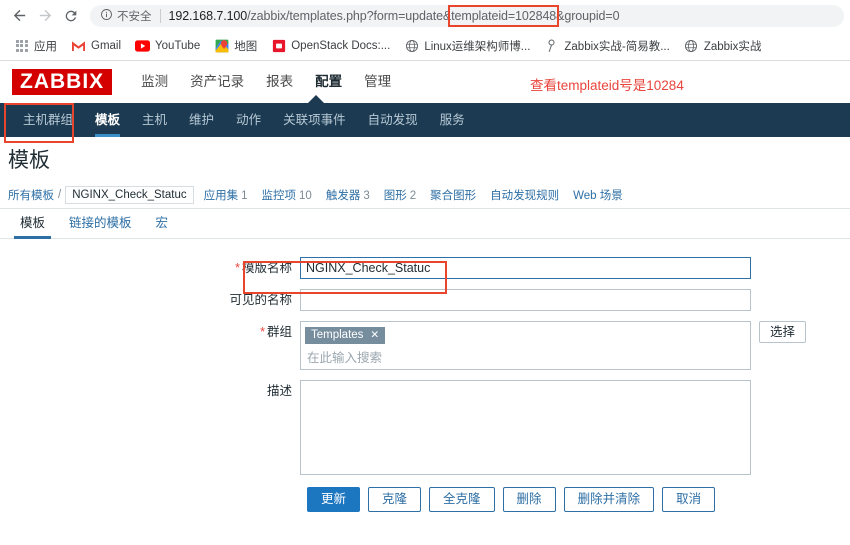 This screenshot has height=545, width=850. I want to click on delete-button: 删除, so click(529, 499).